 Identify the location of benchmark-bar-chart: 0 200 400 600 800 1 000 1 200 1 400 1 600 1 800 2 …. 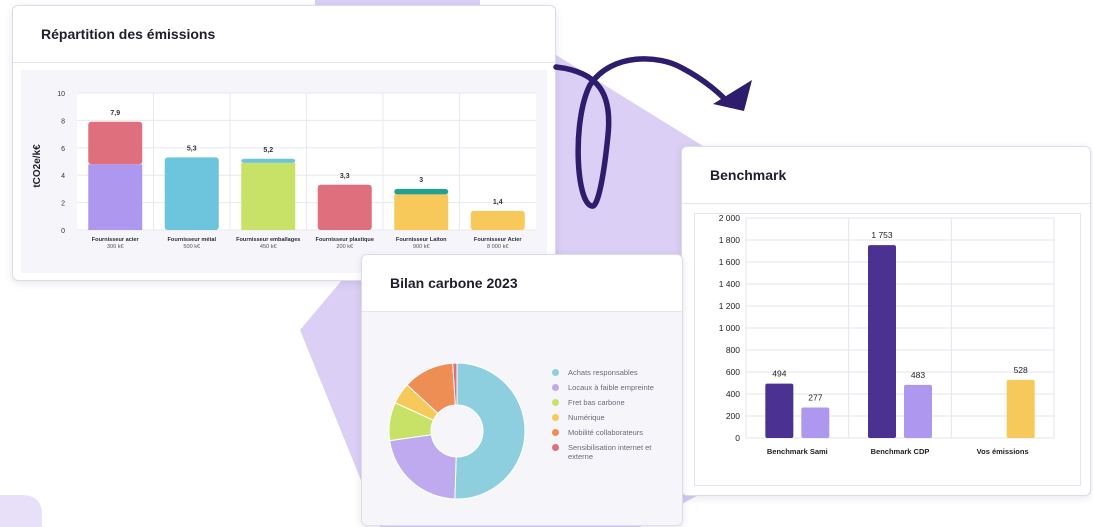
(887, 334).